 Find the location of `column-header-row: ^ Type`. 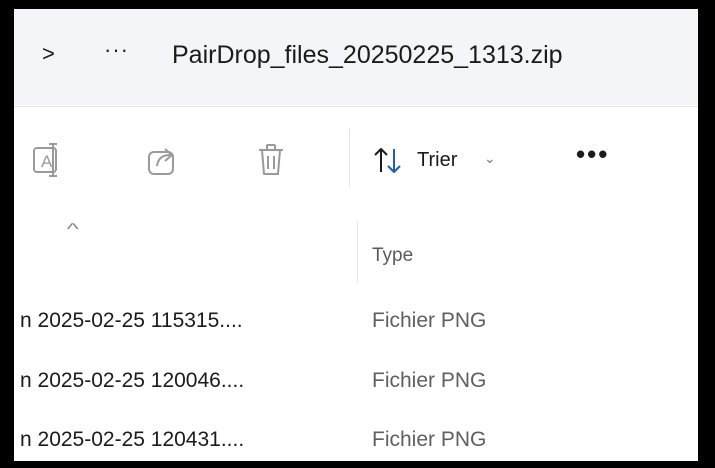

column-header-row: ^ Type is located at coordinates (356, 248).